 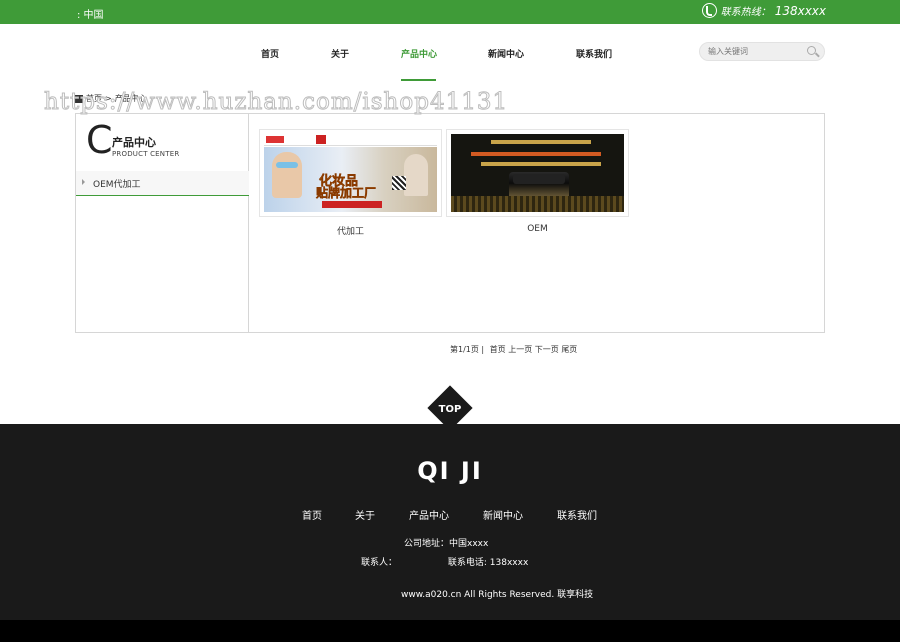 I want to click on breadcrumb-home: 首页, so click(x=94, y=98).